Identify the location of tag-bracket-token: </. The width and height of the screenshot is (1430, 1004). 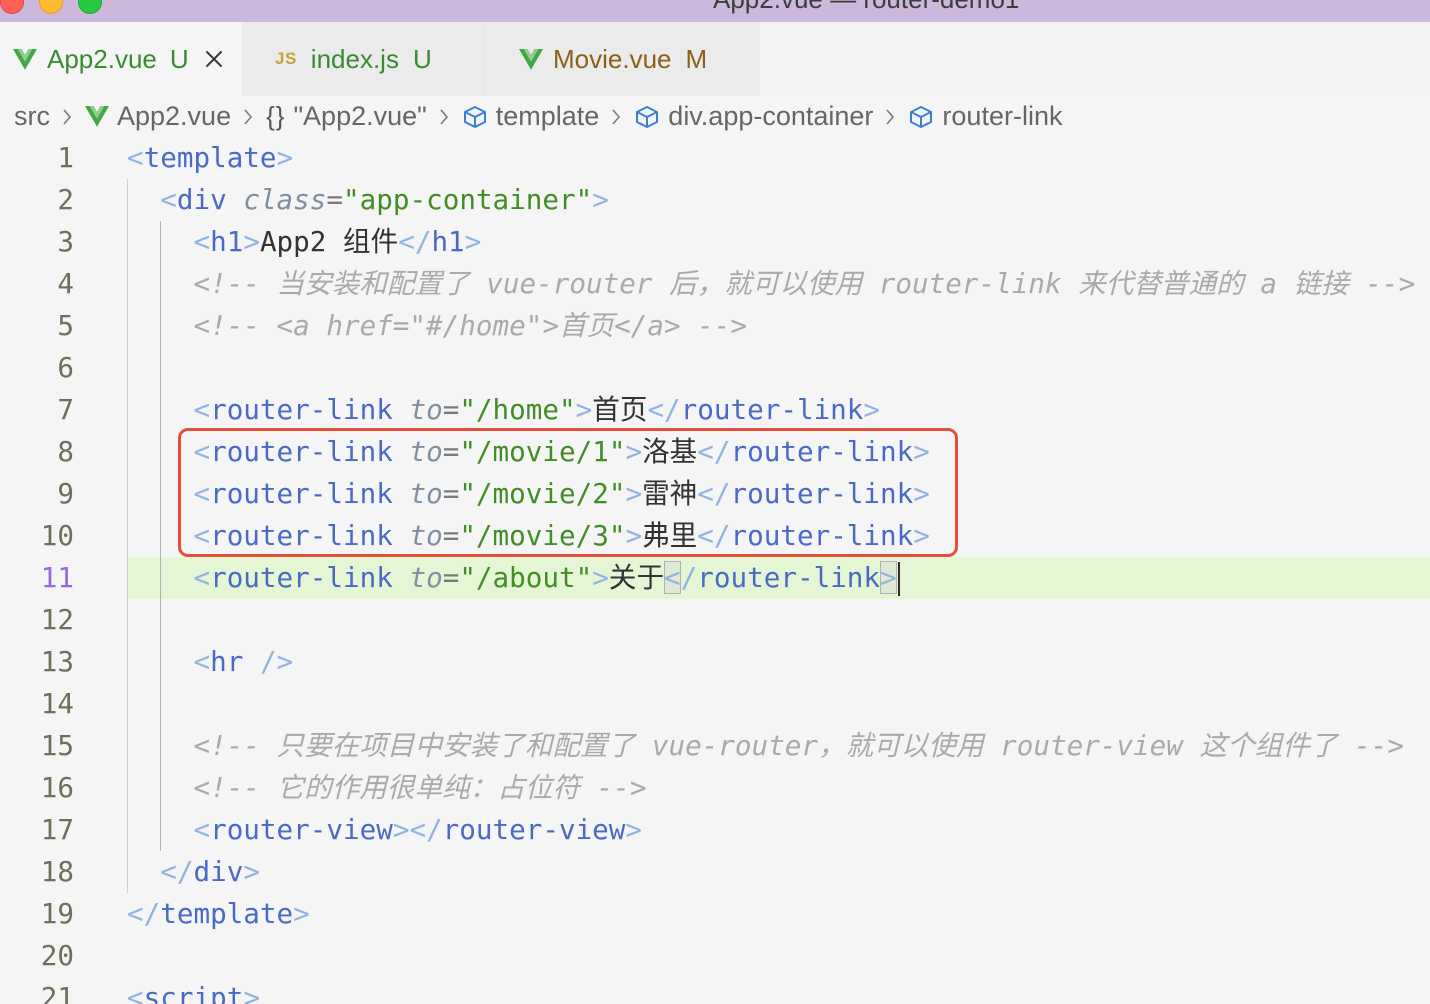
(144, 913).